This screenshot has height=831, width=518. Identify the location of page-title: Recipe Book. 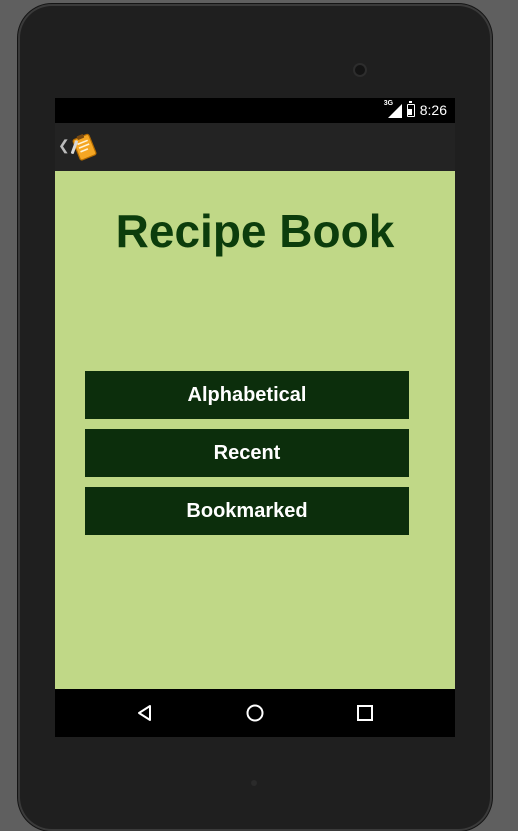
(255, 231).